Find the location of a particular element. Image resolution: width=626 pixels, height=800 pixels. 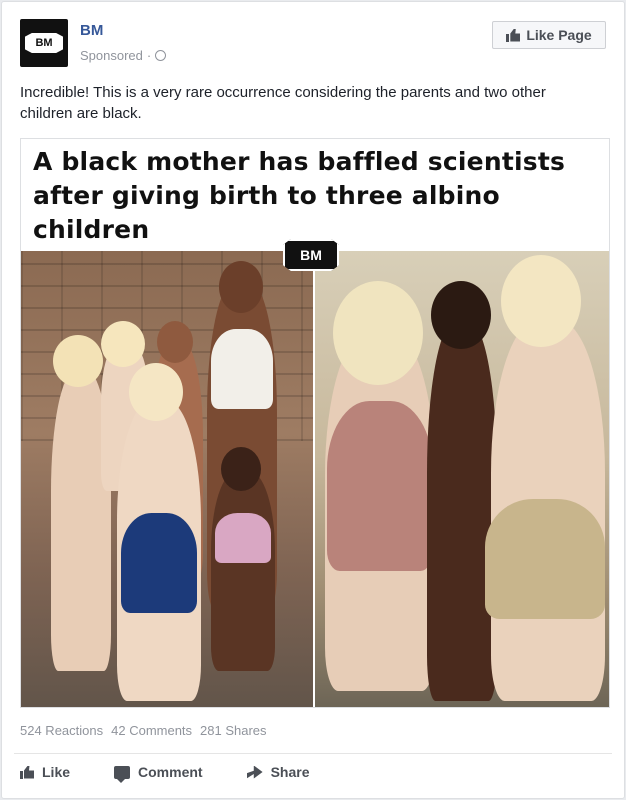

comment-button: Comment is located at coordinates (158, 773).